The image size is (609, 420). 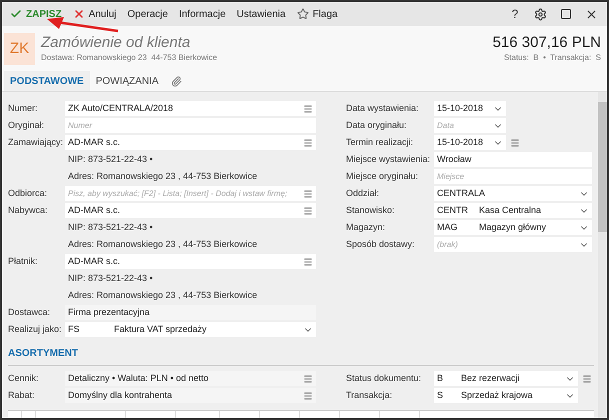 I want to click on readonly-field: Detaliczny • Waluta: PLN • od netto, so click(x=190, y=378).